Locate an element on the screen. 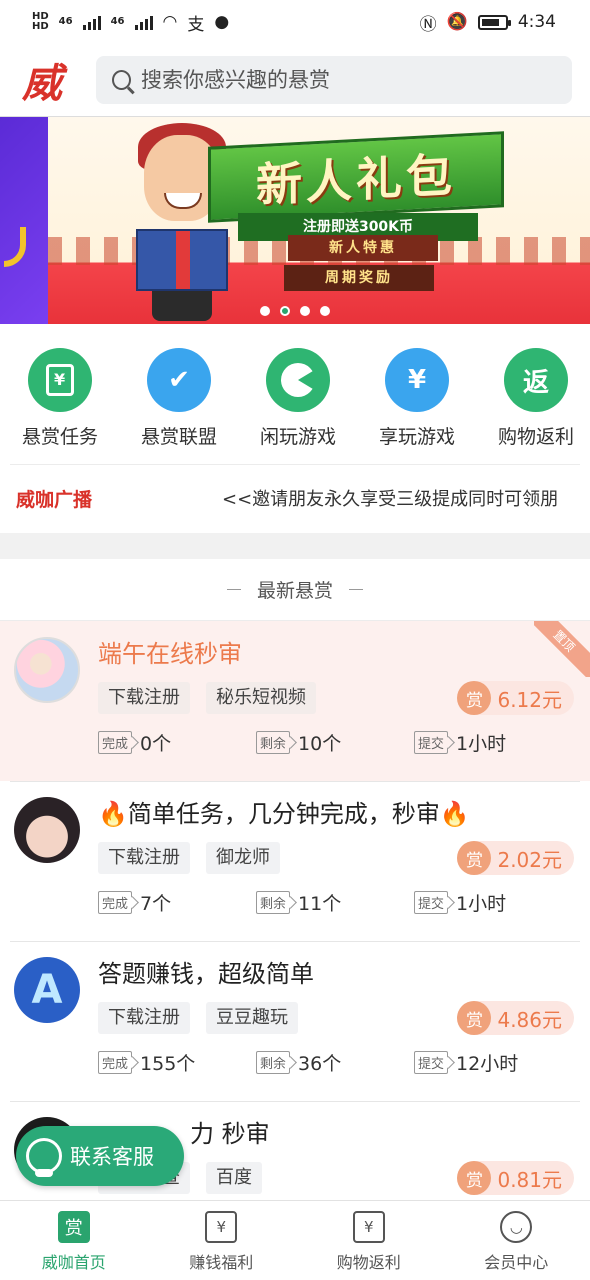 The height and width of the screenshot is (1280, 590). banner-pagination is located at coordinates (295, 311).